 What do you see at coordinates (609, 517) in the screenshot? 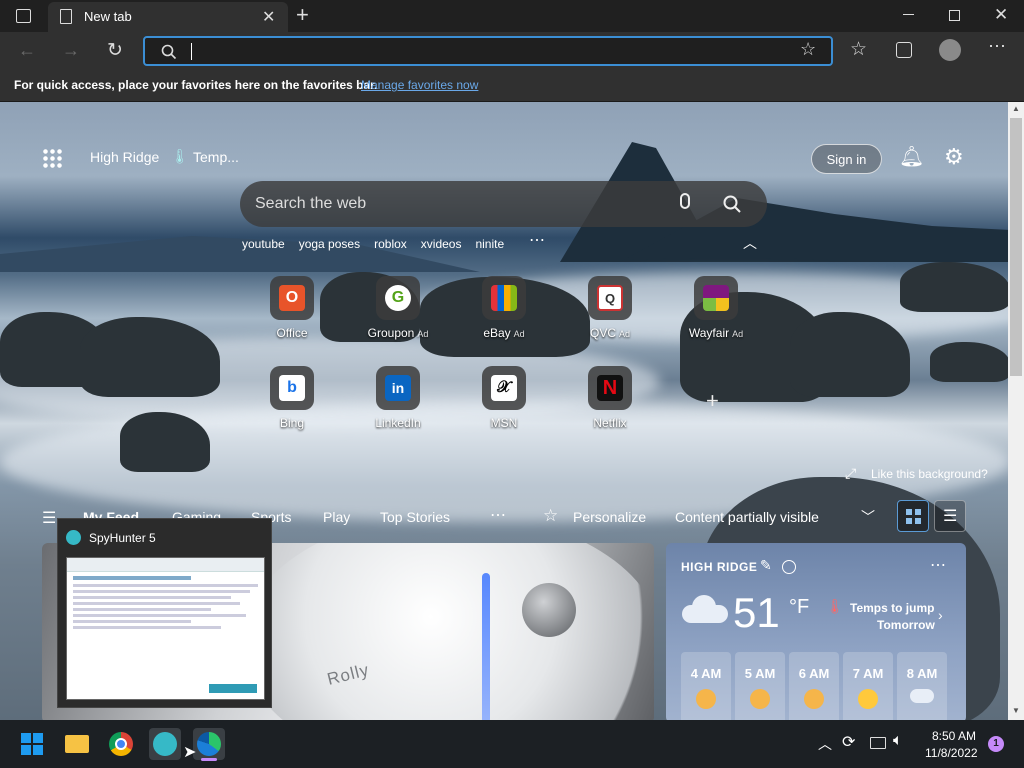
I see `personalize-button: Personalize` at bounding box center [609, 517].